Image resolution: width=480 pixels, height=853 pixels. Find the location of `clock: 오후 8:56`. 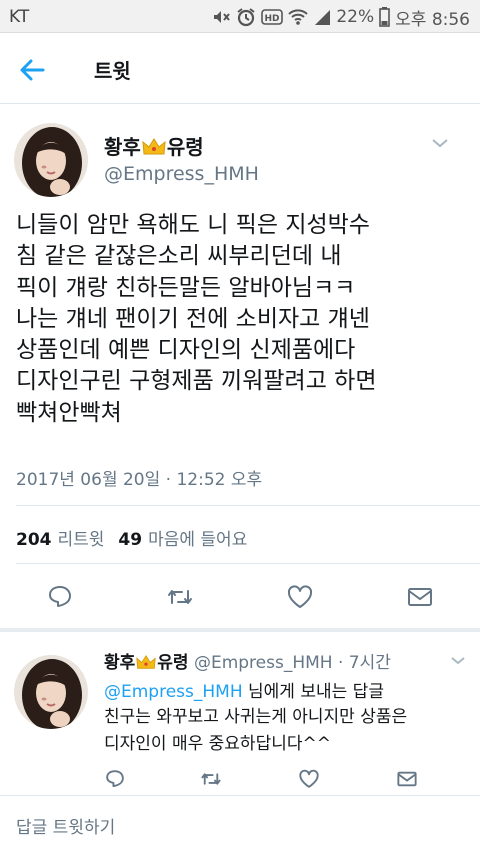

clock: 오후 8:56 is located at coordinates (432, 19).